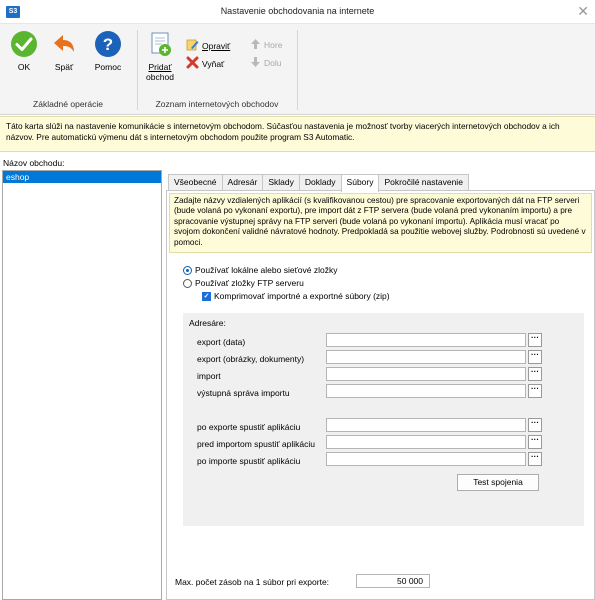 This screenshot has width=595, height=600. I want to click on browse-after-export-button: ···, so click(535, 425).